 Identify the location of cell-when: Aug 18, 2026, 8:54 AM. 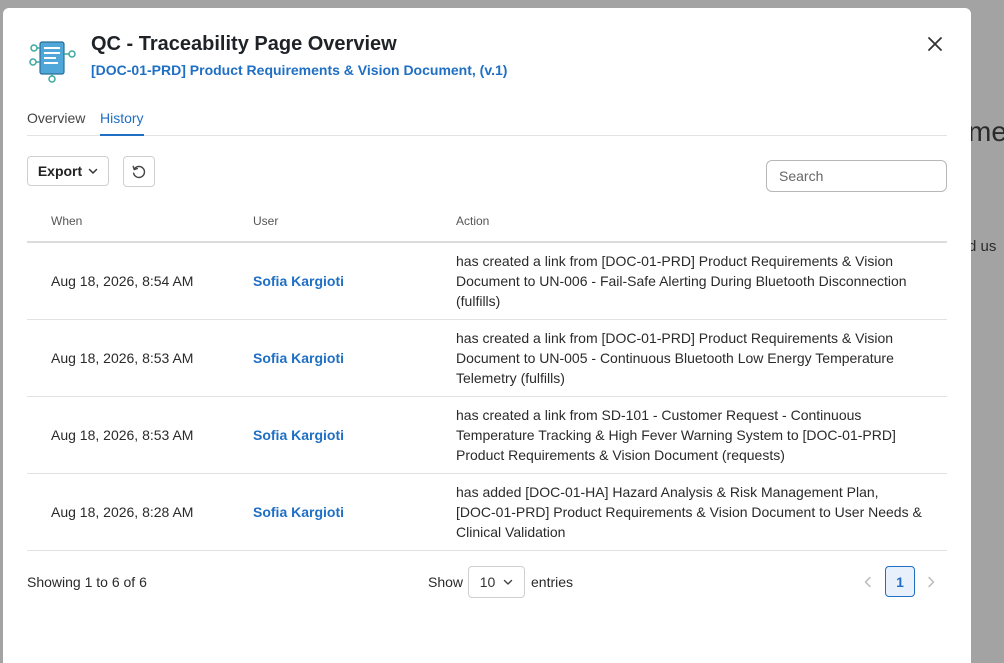
(122, 281).